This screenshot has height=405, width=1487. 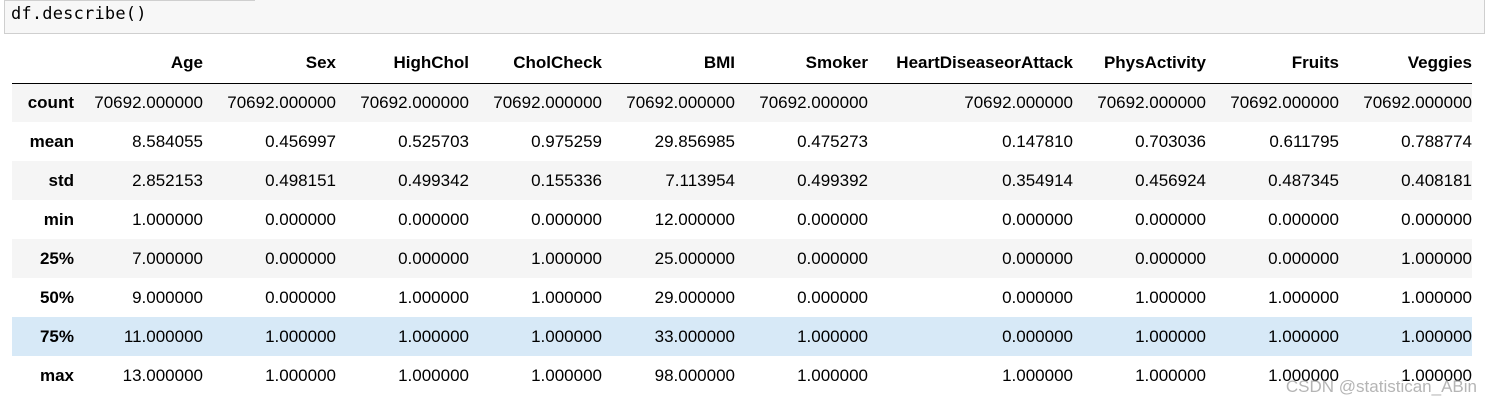 What do you see at coordinates (801, 64) in the screenshot?
I see `column-header: Smoker` at bounding box center [801, 64].